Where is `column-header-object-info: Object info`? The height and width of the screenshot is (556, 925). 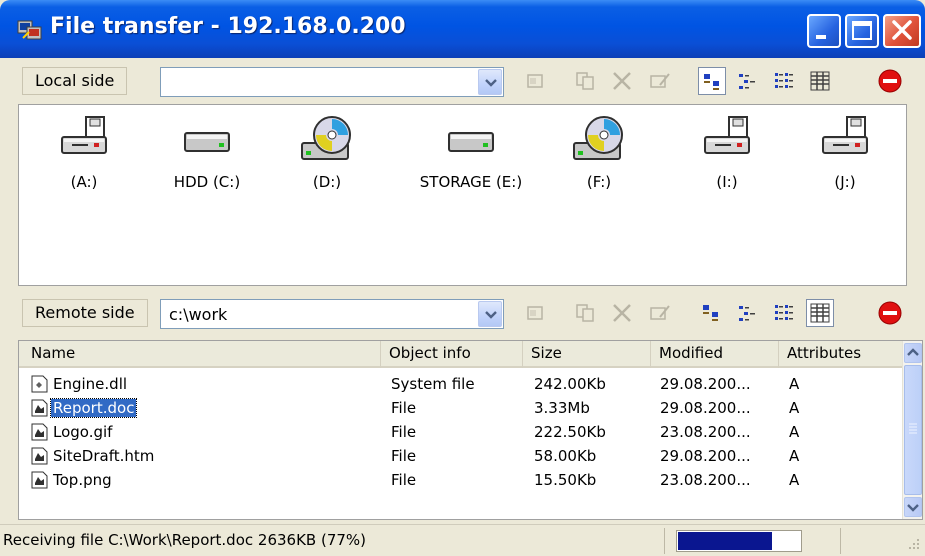 column-header-object-info: Object info is located at coordinates (452, 354).